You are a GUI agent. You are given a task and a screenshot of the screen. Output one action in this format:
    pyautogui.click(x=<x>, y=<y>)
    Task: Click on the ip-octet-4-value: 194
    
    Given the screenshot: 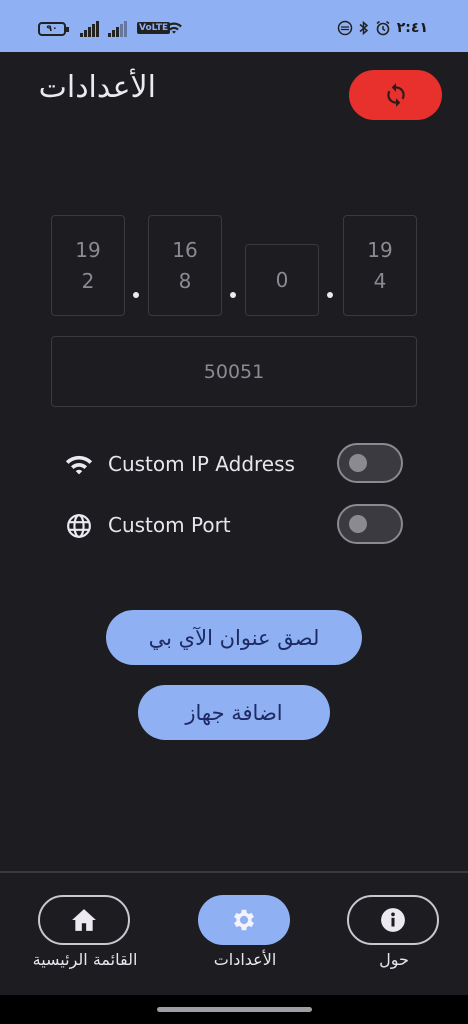 What is the action you would take?
    pyautogui.click(x=380, y=265)
    